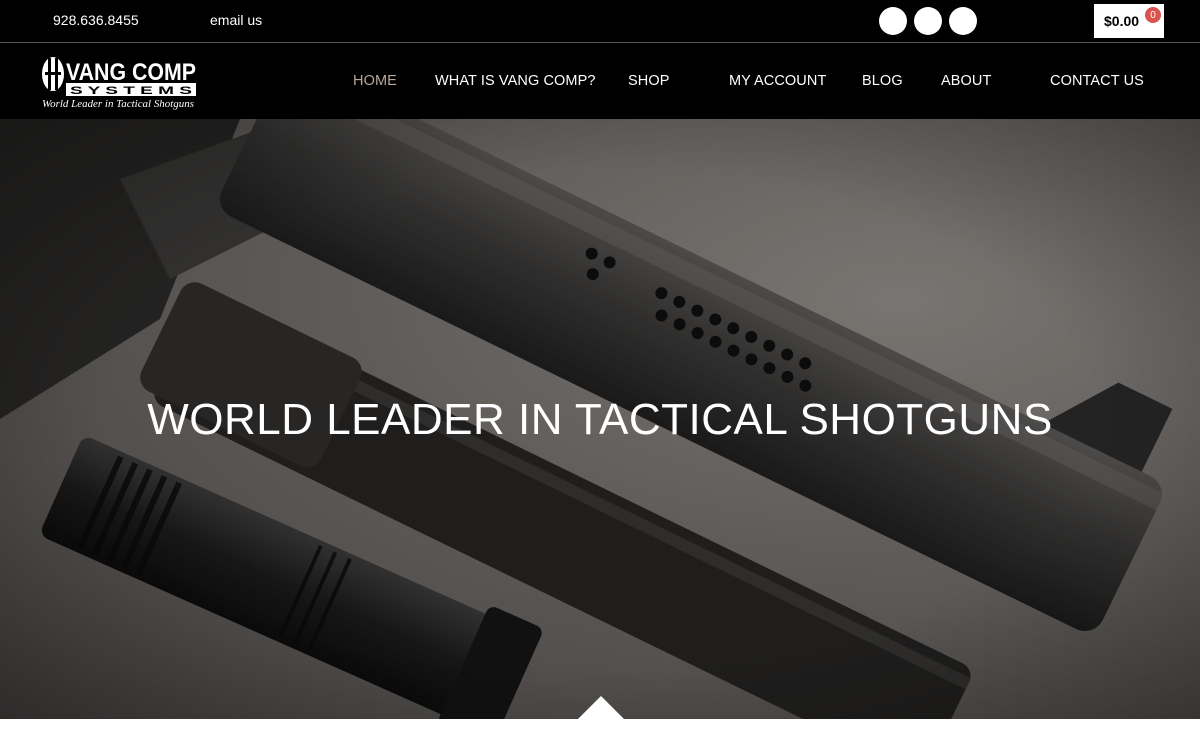  What do you see at coordinates (1122, 21) in the screenshot?
I see `cart-total: $0.00` at bounding box center [1122, 21].